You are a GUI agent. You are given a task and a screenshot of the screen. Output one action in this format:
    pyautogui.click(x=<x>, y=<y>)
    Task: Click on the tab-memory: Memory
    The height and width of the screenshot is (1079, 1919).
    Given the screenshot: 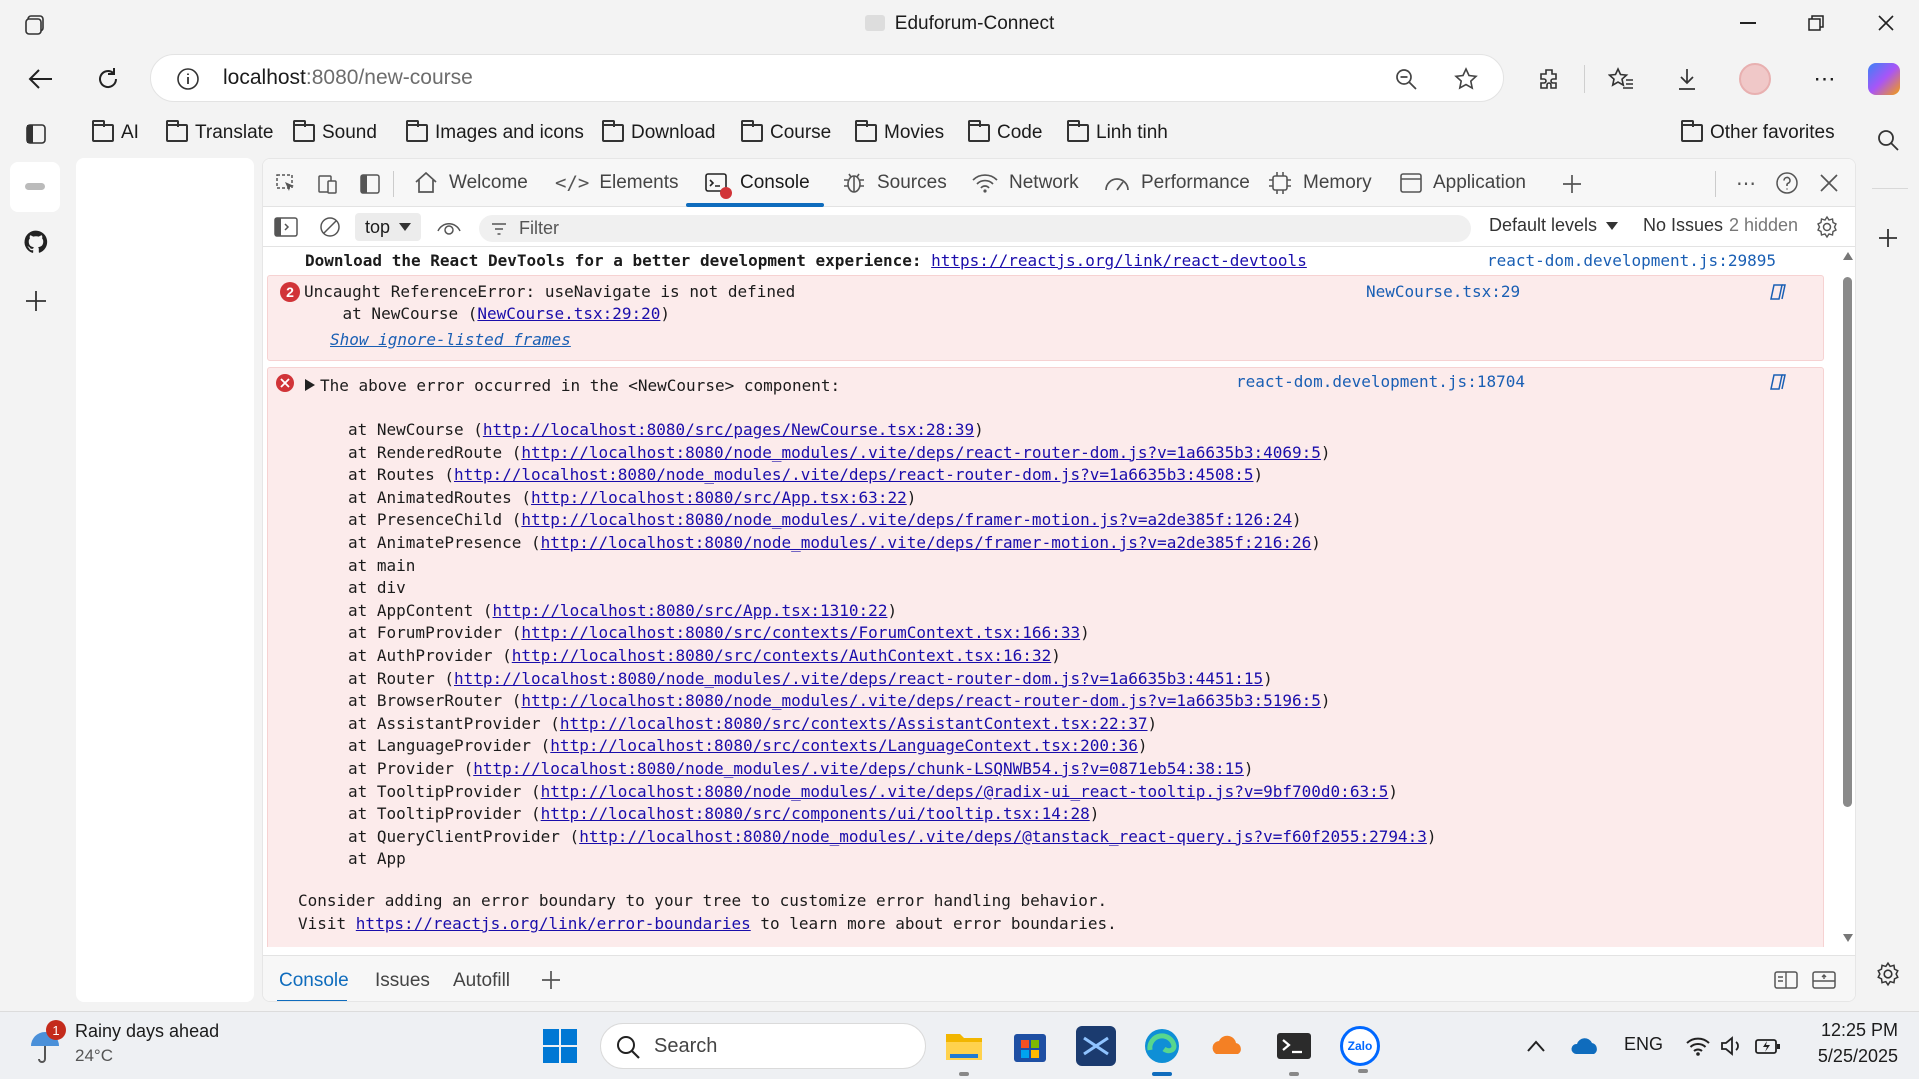 What is the action you would take?
    pyautogui.click(x=1319, y=183)
    